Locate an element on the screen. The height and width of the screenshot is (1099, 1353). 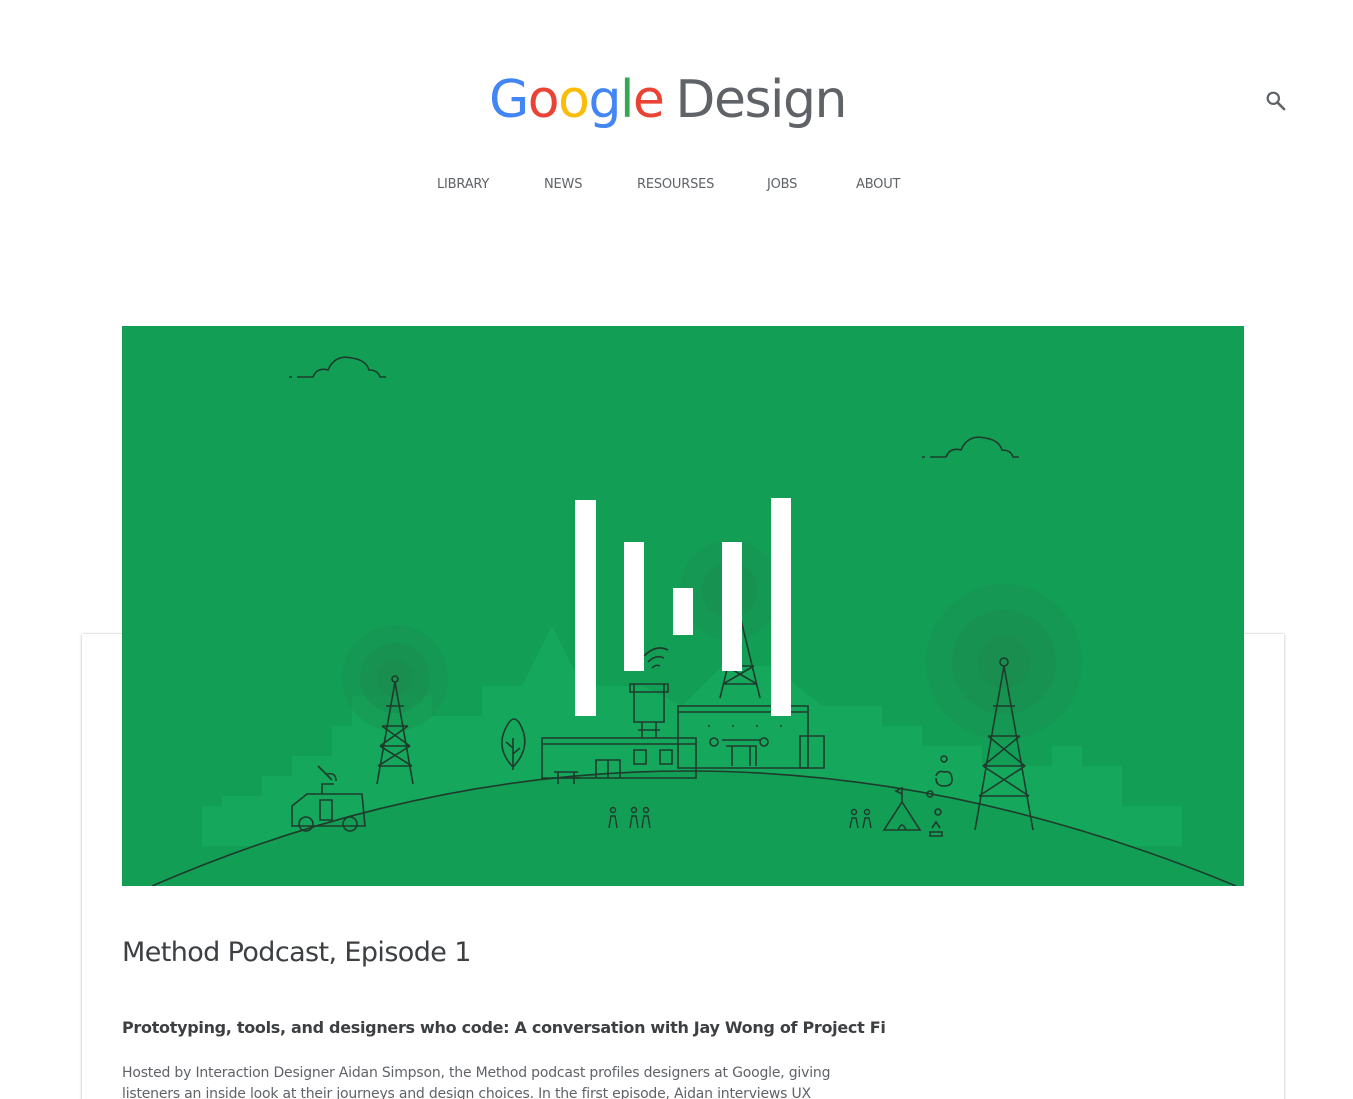
search-button is located at coordinates (1276, 101).